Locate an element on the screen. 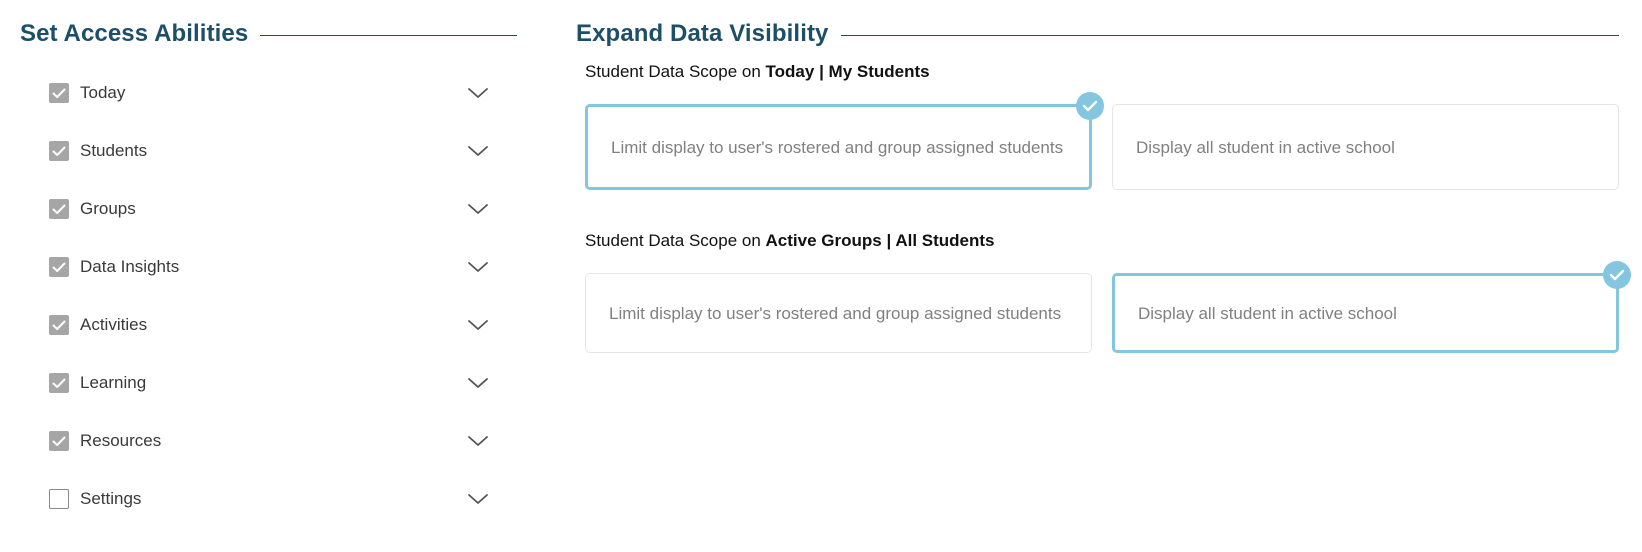 This screenshot has height=552, width=1642. access-item-settings: Settings is located at coordinates (269, 499).